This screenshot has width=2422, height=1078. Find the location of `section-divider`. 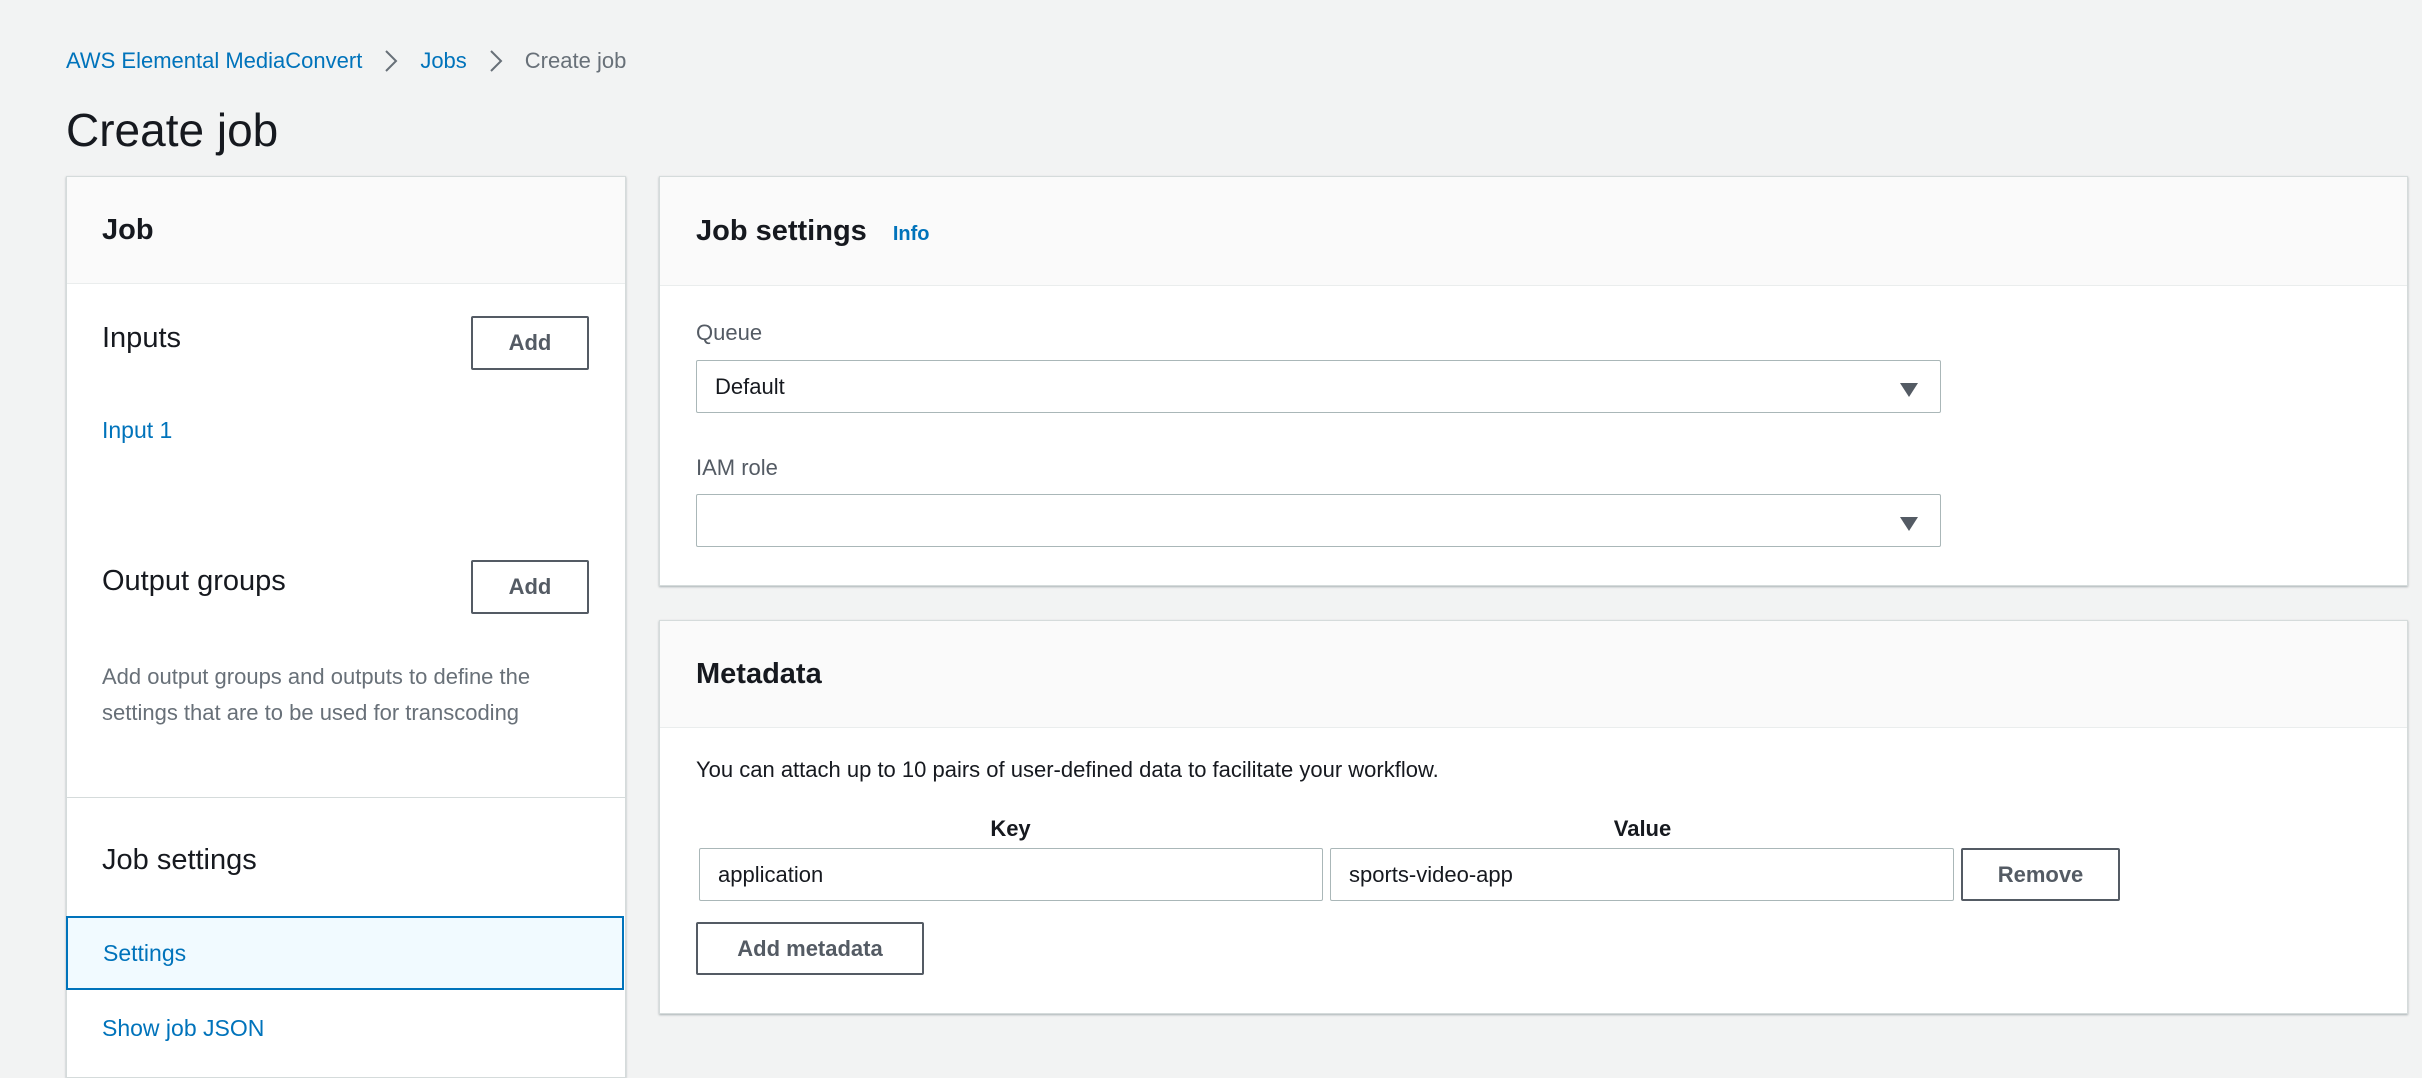

section-divider is located at coordinates (346, 797).